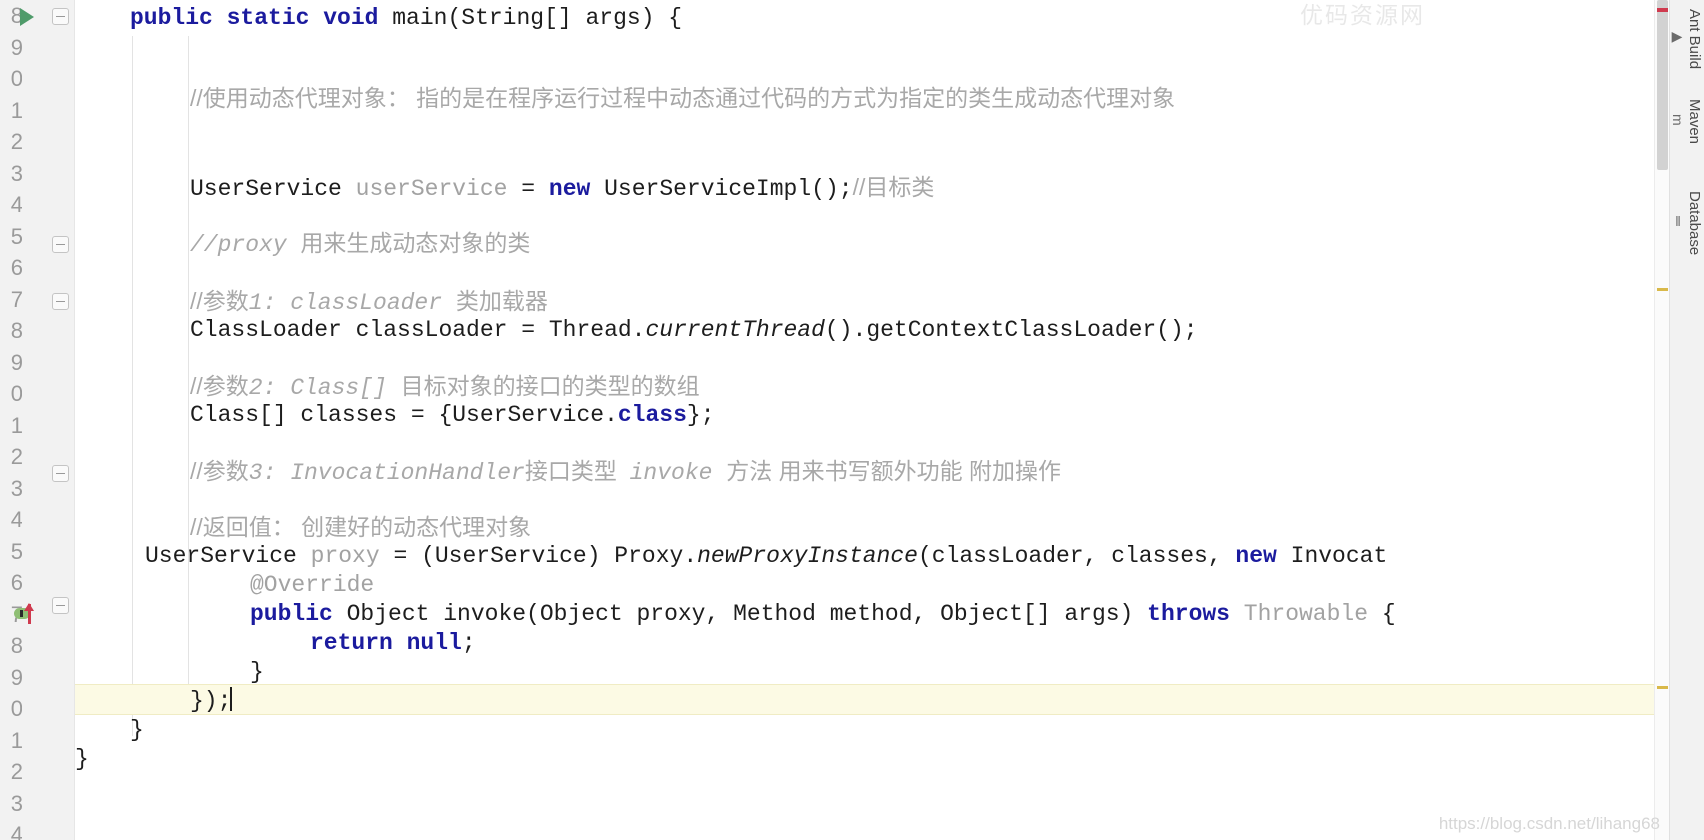 The height and width of the screenshot is (840, 1704). Describe the element at coordinates (1694, 122) in the screenshot. I see `tool-window-label: Maven` at that location.